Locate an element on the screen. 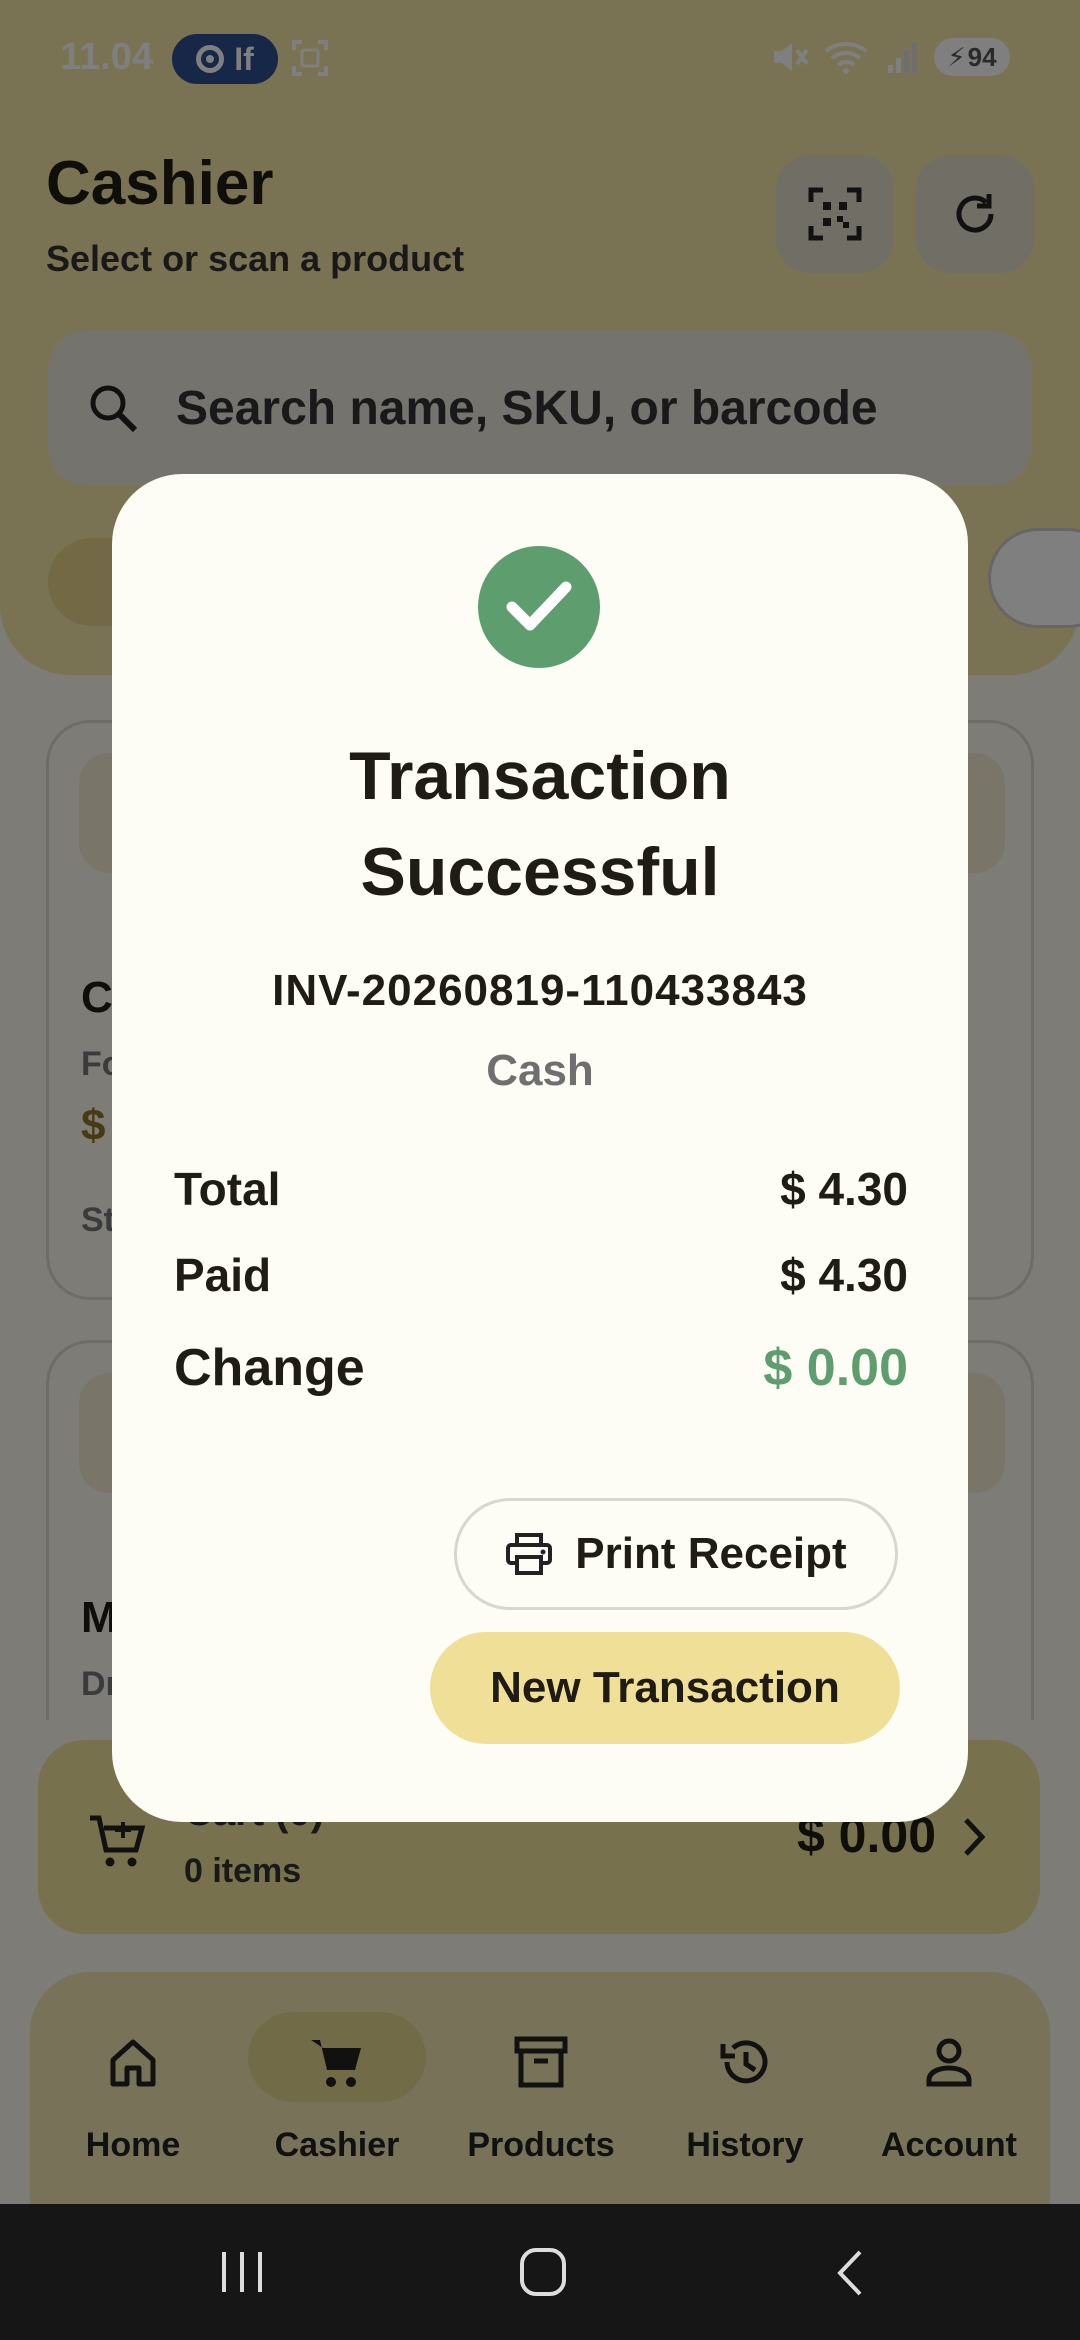 The height and width of the screenshot is (2340, 1080). print-receipt-button: Print Receipt is located at coordinates (676, 1554).